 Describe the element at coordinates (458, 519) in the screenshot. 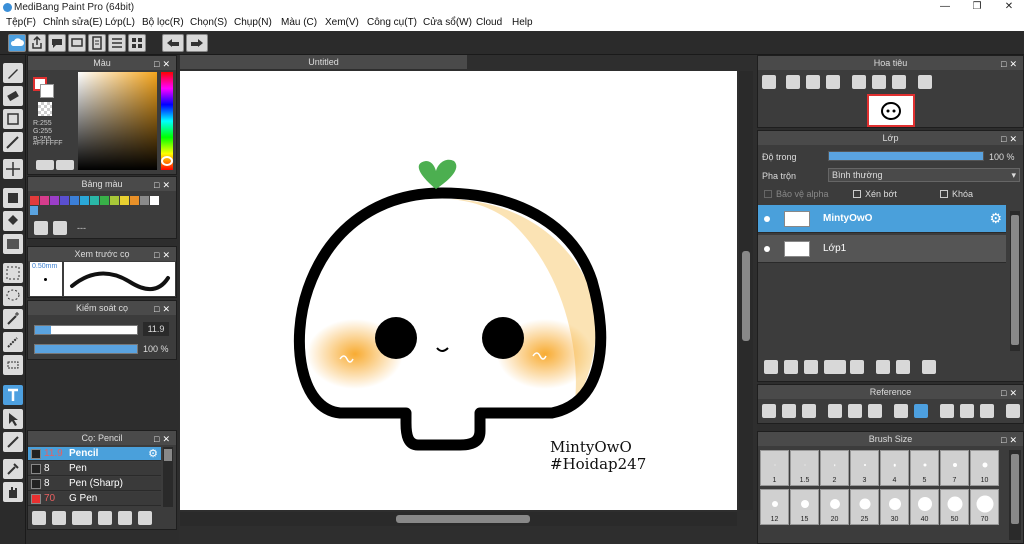

I see `canvas-horizontal-scrollbar` at that location.